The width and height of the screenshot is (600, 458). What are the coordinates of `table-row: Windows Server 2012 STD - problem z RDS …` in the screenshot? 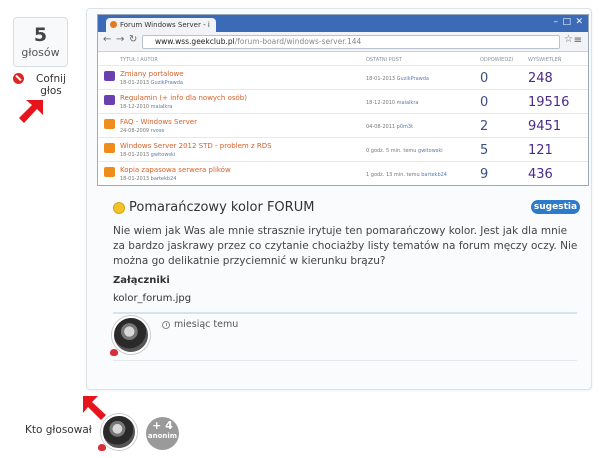 It's located at (343, 149).